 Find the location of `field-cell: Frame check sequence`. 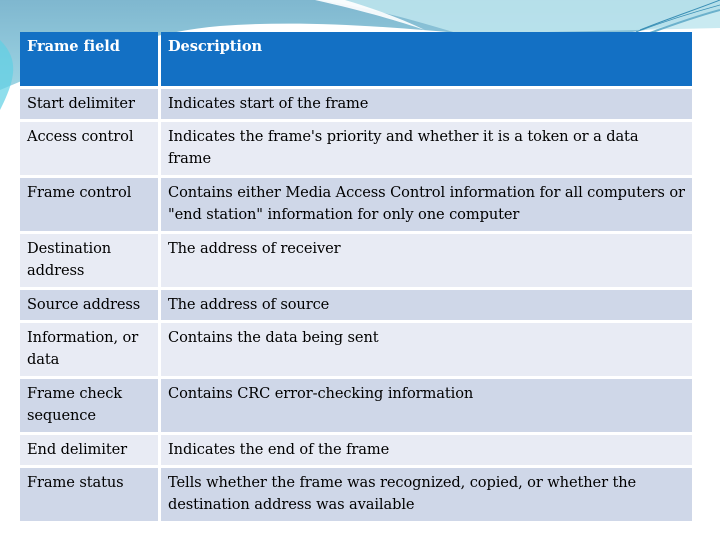

field-cell: Frame check sequence is located at coordinates (89, 405).